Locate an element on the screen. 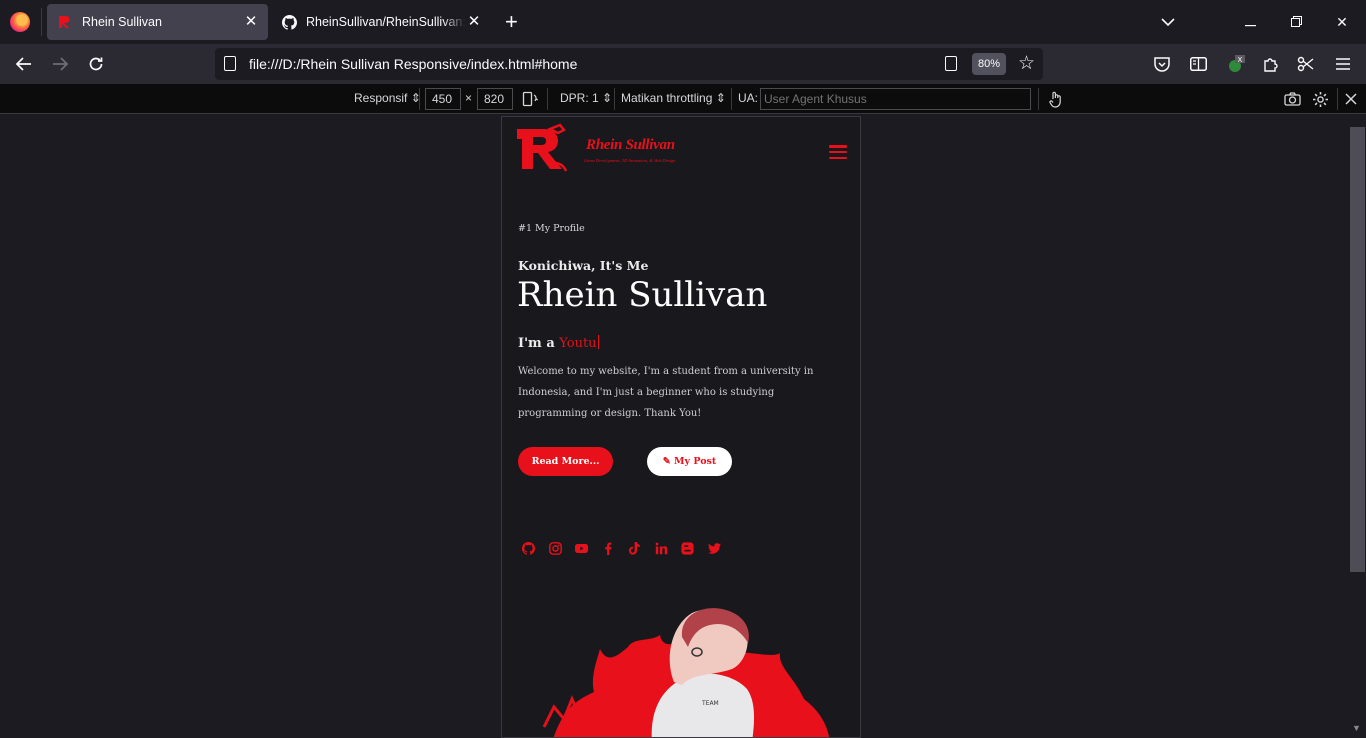  extension-badge-icon: X is located at coordinates (1236, 64).